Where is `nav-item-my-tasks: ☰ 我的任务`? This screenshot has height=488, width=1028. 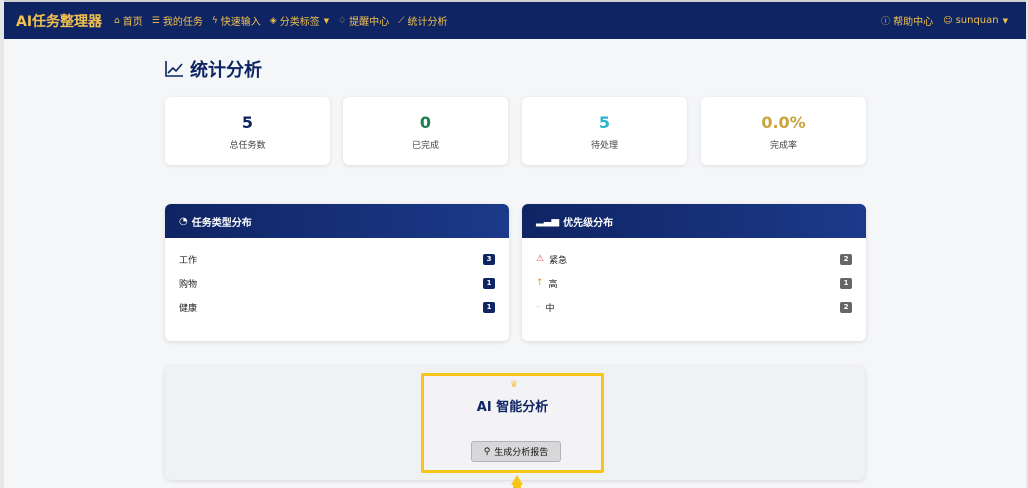 nav-item-my-tasks: ☰ 我的任务 is located at coordinates (177, 21).